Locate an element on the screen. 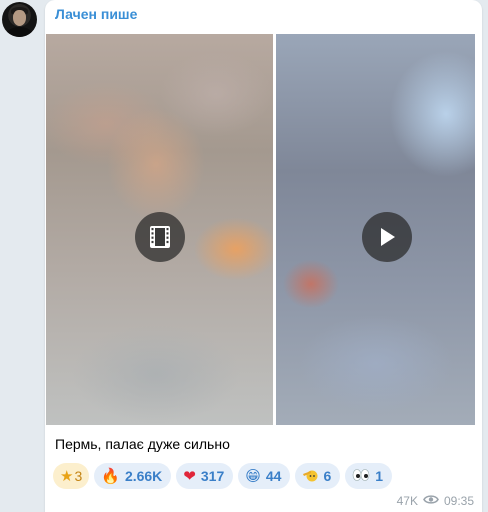  avatar is located at coordinates (19, 19).